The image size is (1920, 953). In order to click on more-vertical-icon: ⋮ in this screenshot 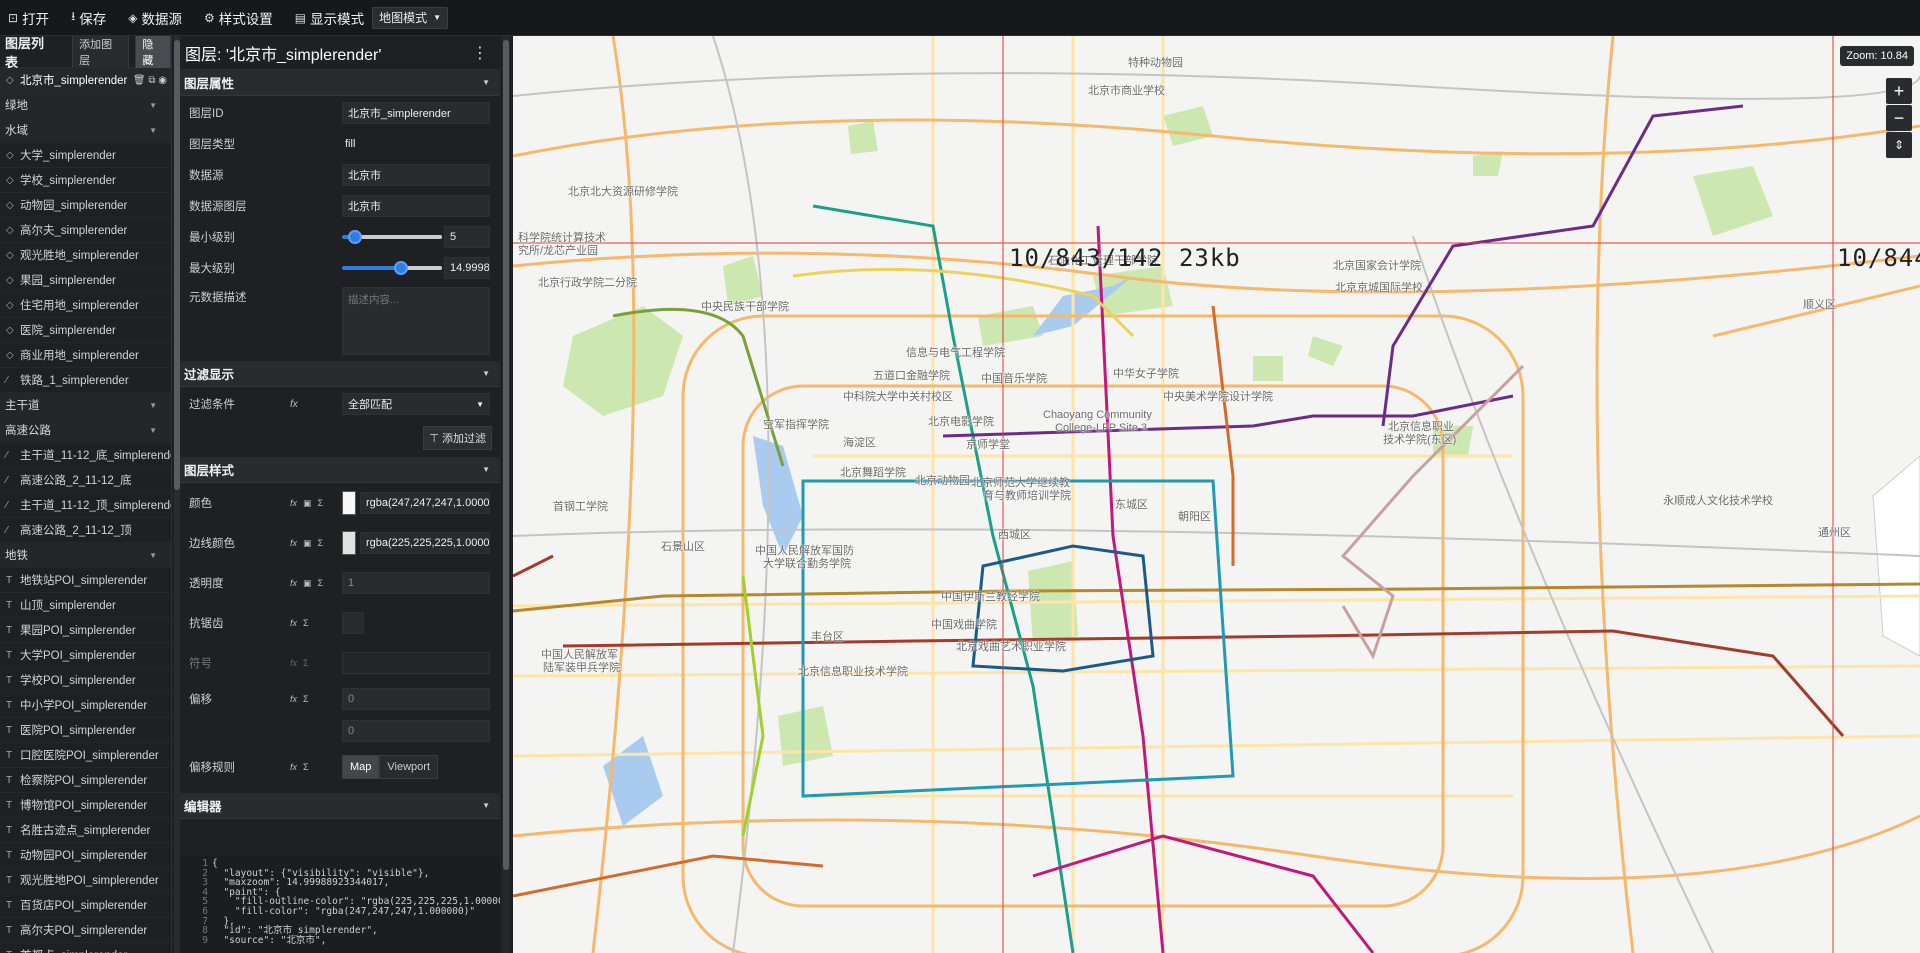, I will do `click(480, 53)`.